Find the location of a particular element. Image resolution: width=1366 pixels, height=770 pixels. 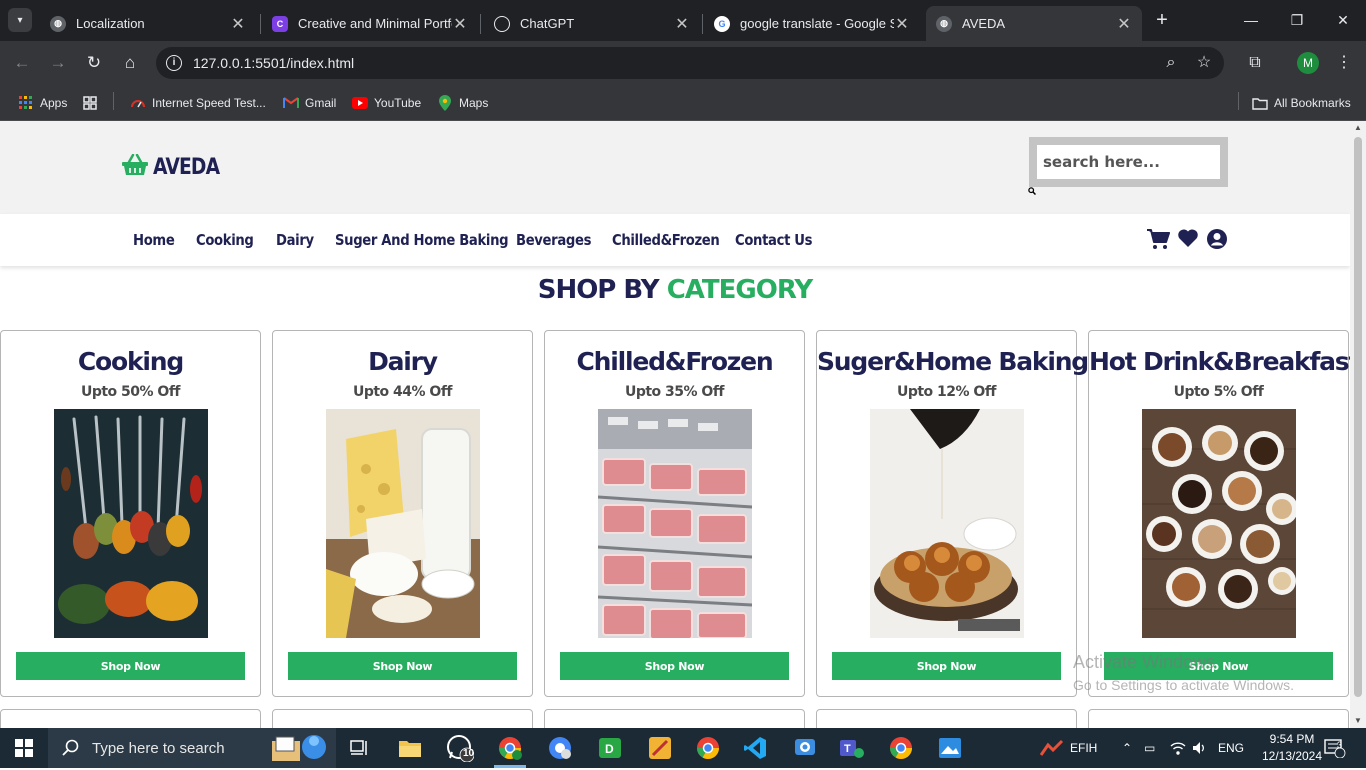

whatsapp-icon: 10 is located at coordinates (460, 748).